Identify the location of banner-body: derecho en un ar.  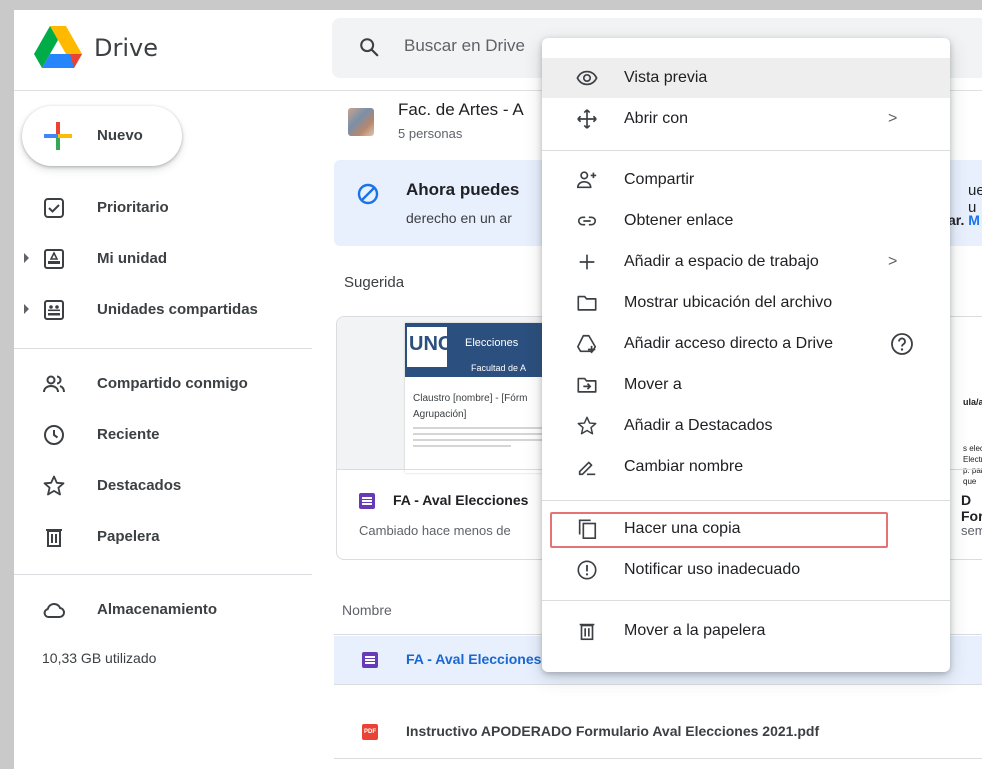
(459, 218).